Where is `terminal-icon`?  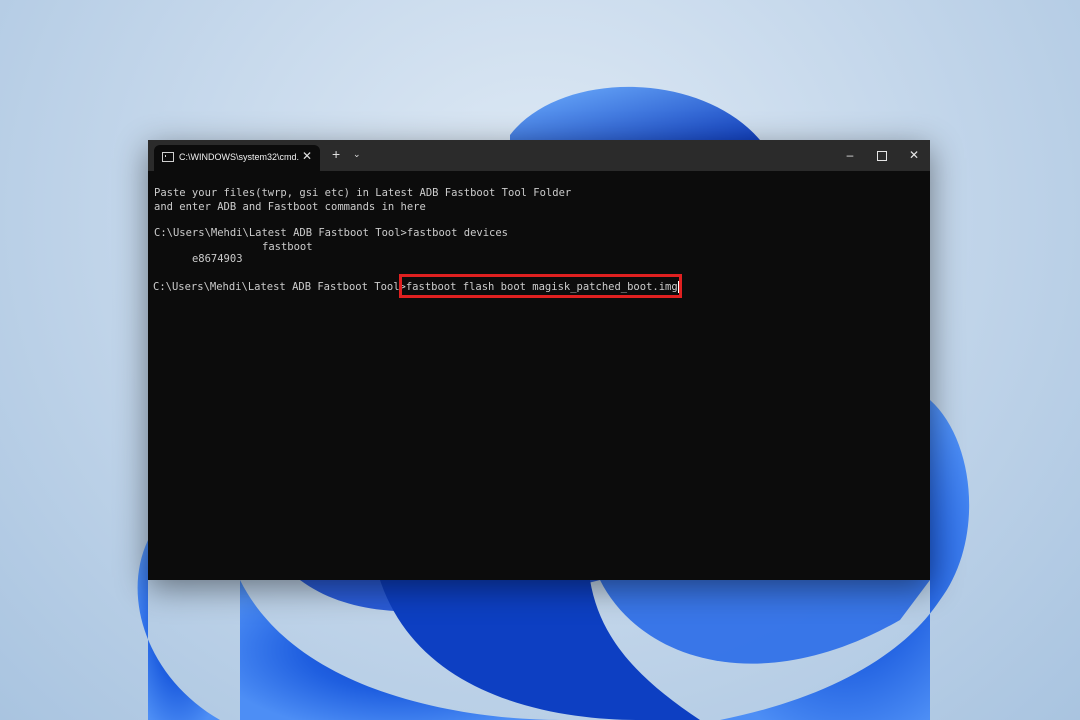
terminal-icon is located at coordinates (168, 157).